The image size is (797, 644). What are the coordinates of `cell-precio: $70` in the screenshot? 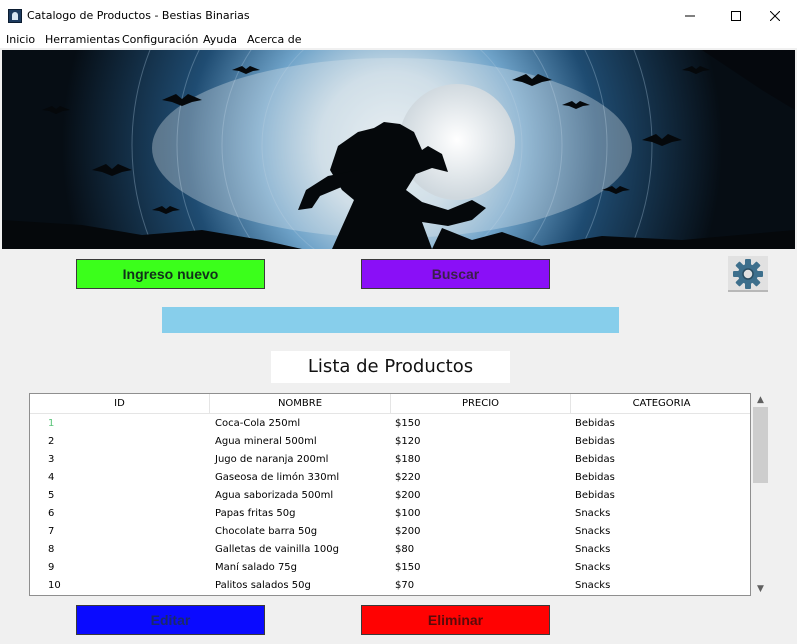 It's located at (405, 585).